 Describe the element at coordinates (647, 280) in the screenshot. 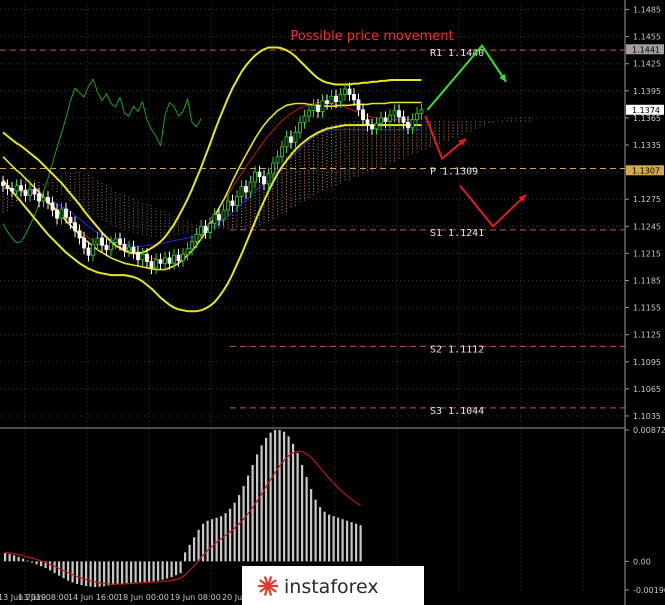

I see `ytick-label: 1.1185` at that location.